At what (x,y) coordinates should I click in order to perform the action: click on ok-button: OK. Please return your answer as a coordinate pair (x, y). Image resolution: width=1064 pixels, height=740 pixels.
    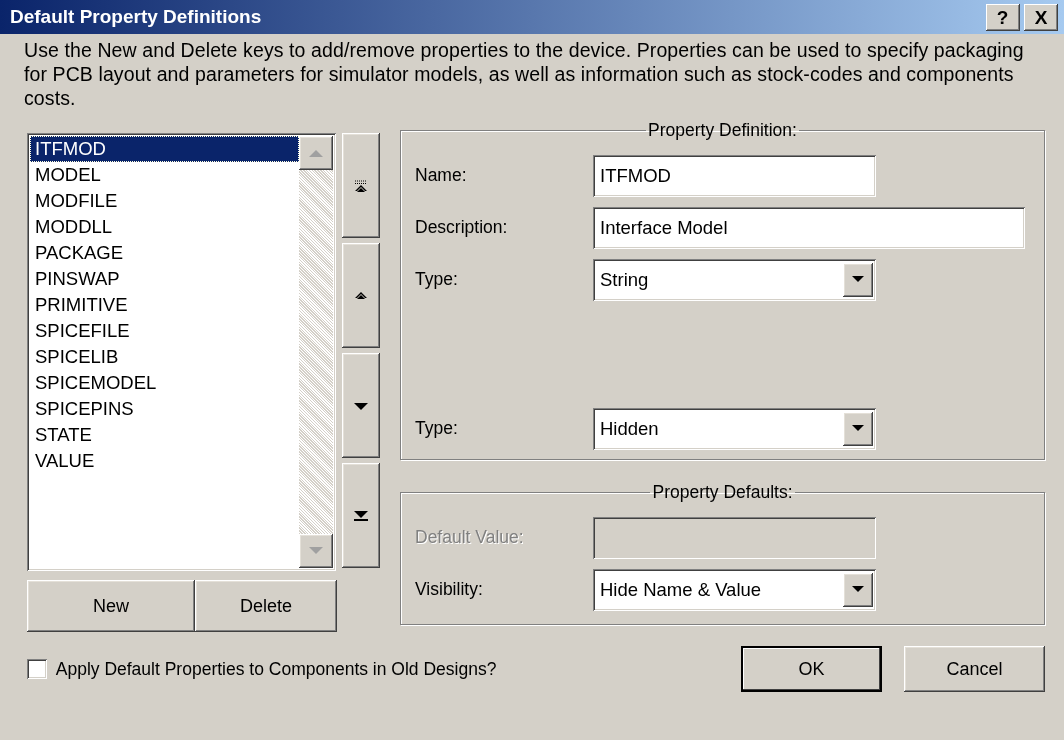
    Looking at the image, I should click on (811, 669).